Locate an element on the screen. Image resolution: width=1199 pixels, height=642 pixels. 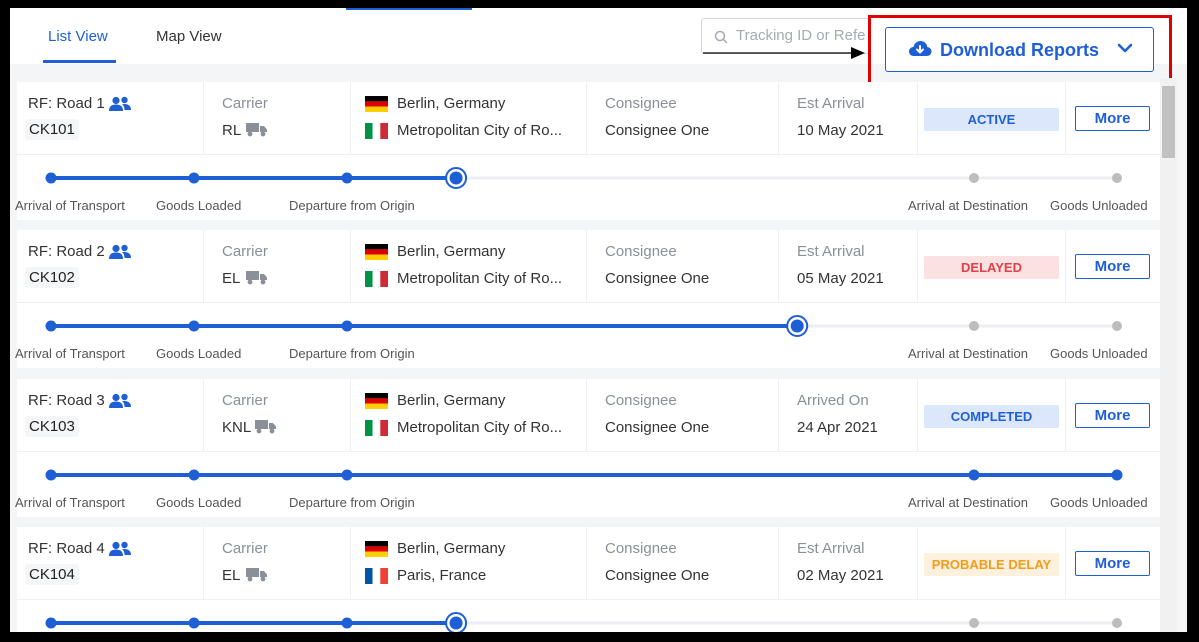
highlight-box is located at coordinates (1020, 50).